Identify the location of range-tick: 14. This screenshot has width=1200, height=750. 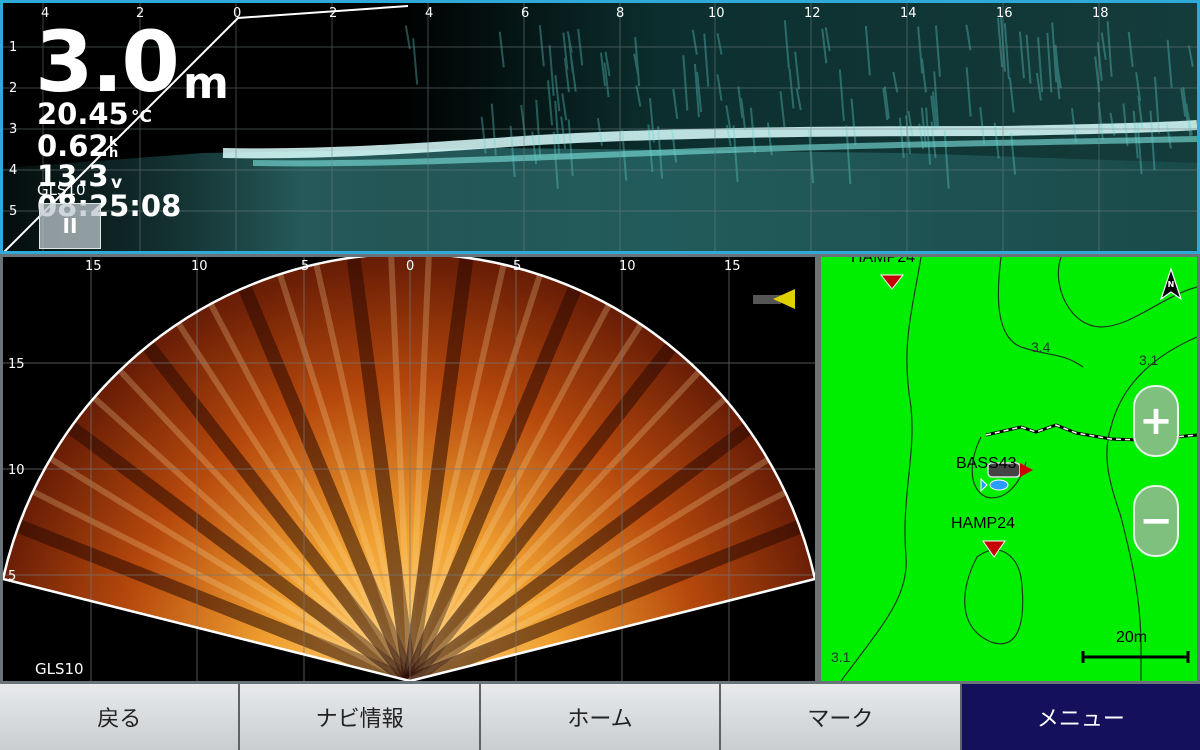
(908, 13).